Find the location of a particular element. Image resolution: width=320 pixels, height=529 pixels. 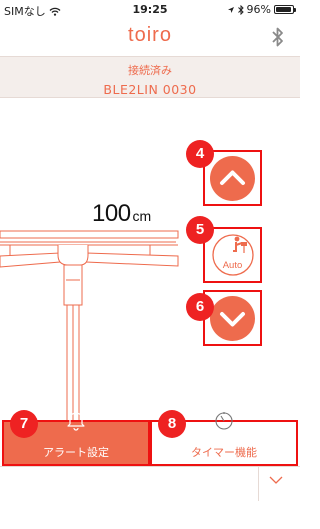

bottom-vertical-divider is located at coordinates (258, 483).